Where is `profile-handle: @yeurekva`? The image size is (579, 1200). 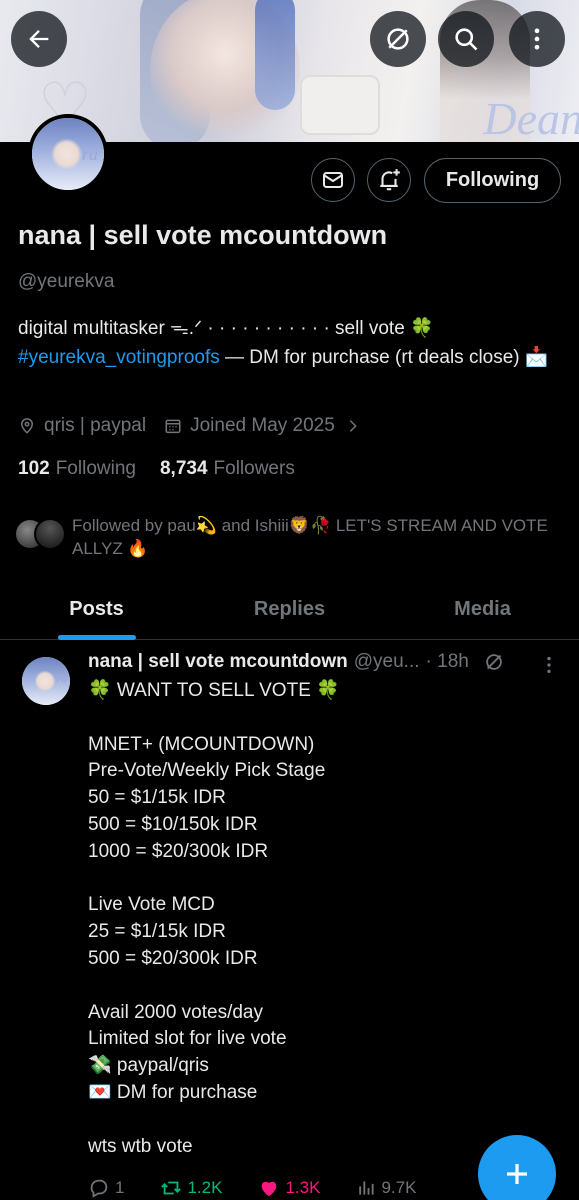 profile-handle: @yeurekva is located at coordinates (66, 281).